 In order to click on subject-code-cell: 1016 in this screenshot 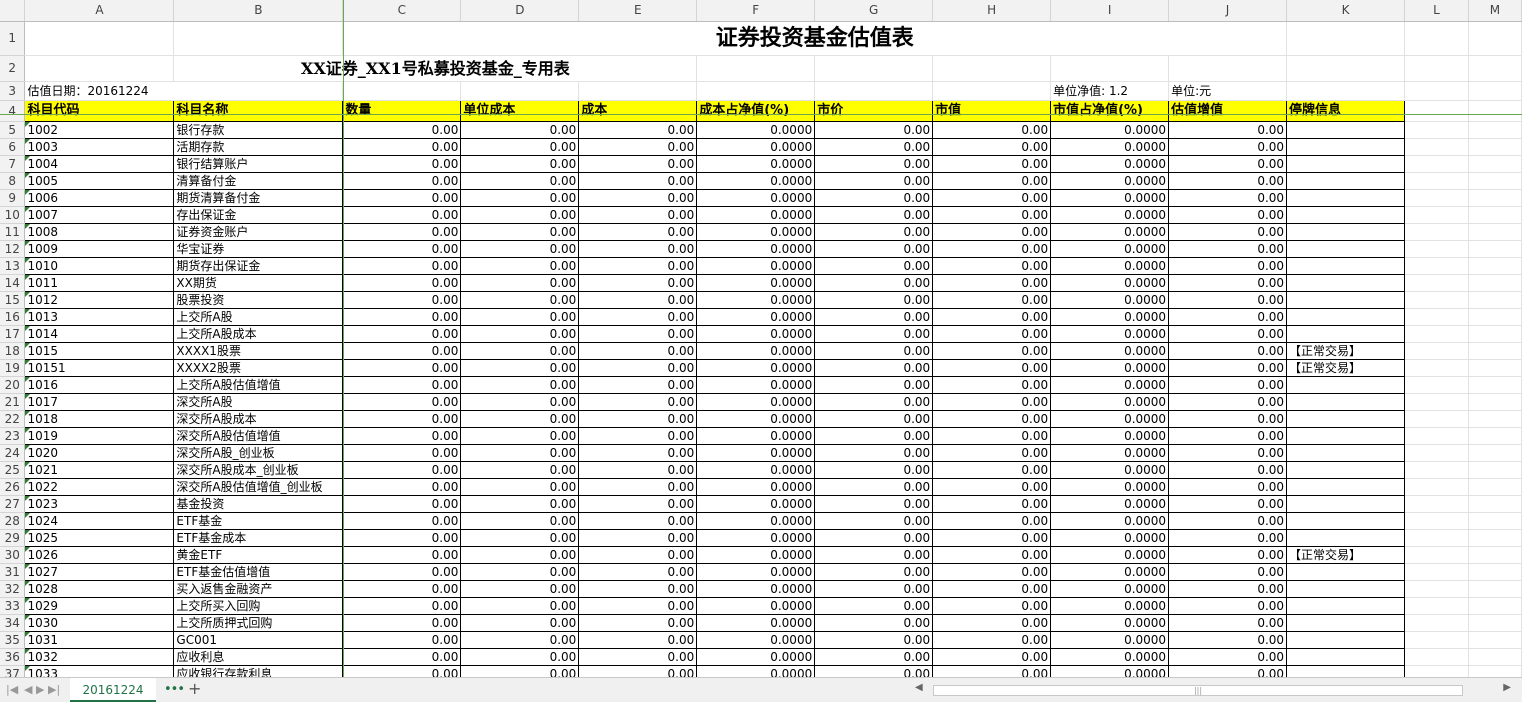, I will do `click(99, 385)`.